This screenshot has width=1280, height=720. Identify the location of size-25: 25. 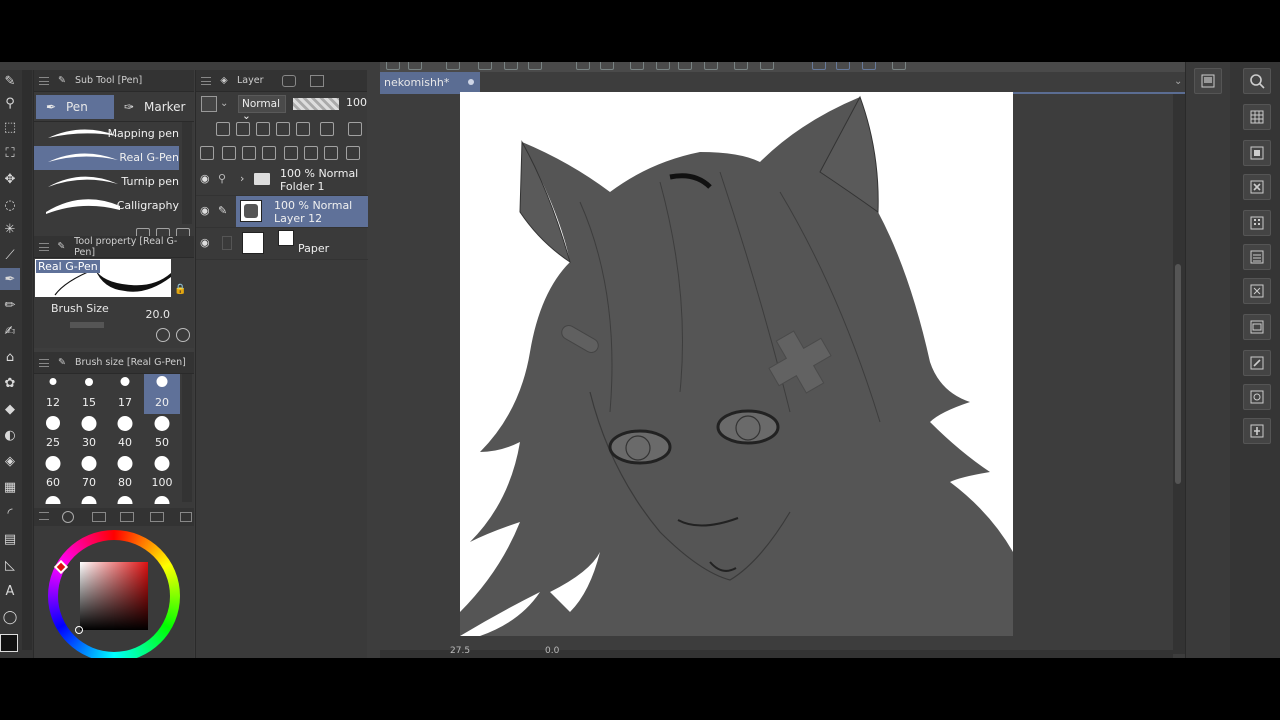
(53, 434).